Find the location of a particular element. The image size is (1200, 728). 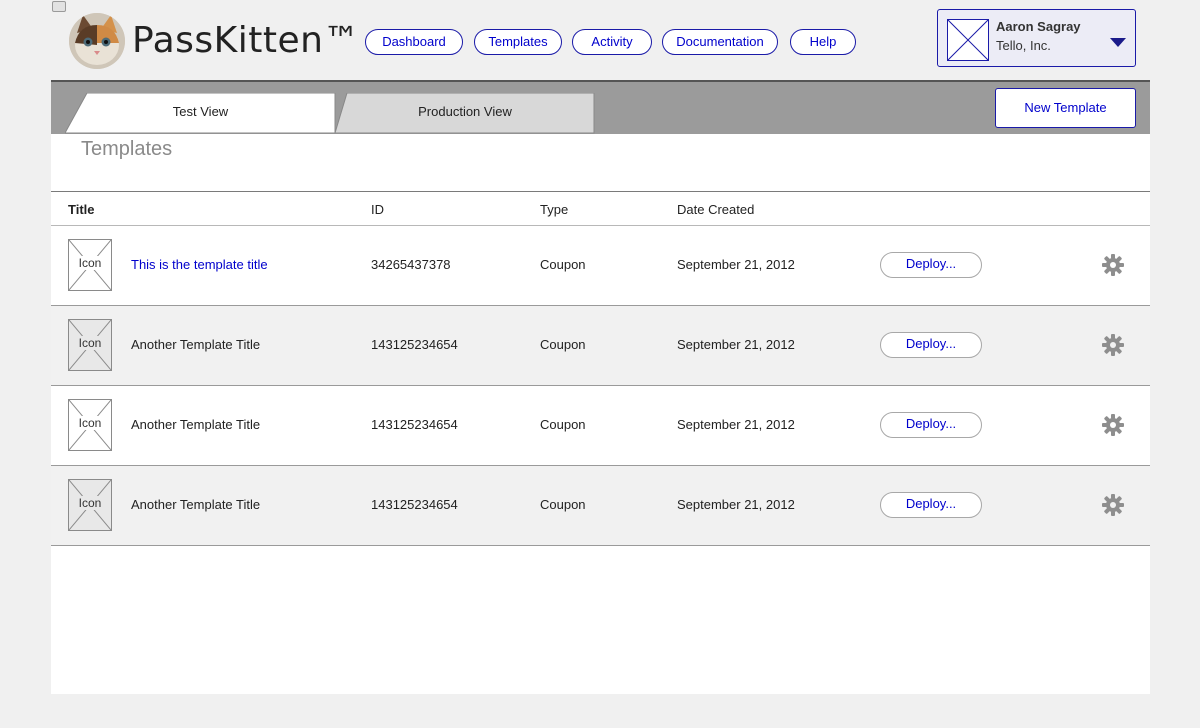

section-title: Templates is located at coordinates (127, 149).